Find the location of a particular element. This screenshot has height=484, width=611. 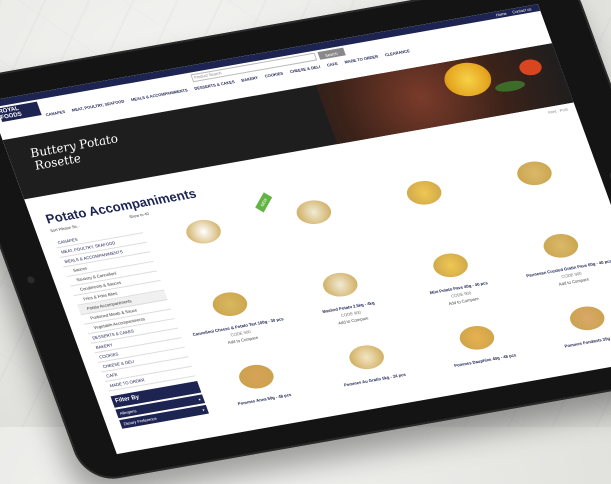

nav-clearance: CLEARANCE is located at coordinates (399, 58).